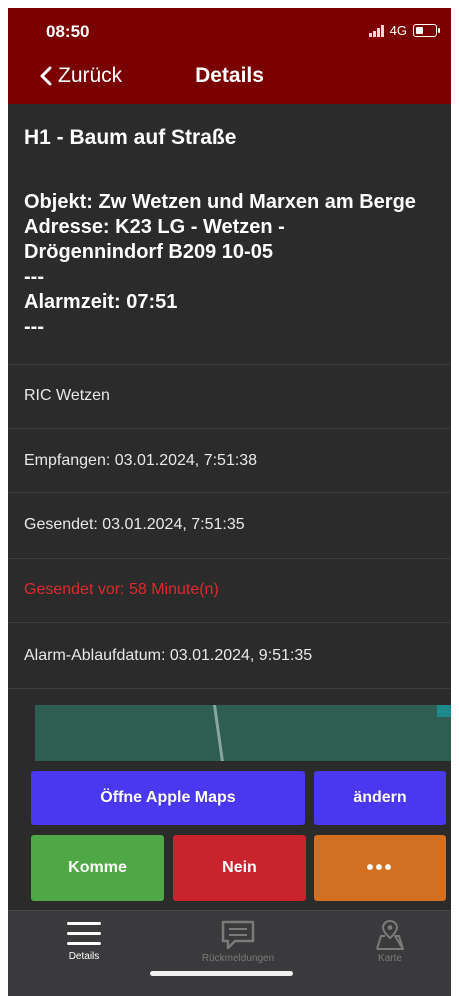  What do you see at coordinates (444, 711) in the screenshot?
I see `map-marker` at bounding box center [444, 711].